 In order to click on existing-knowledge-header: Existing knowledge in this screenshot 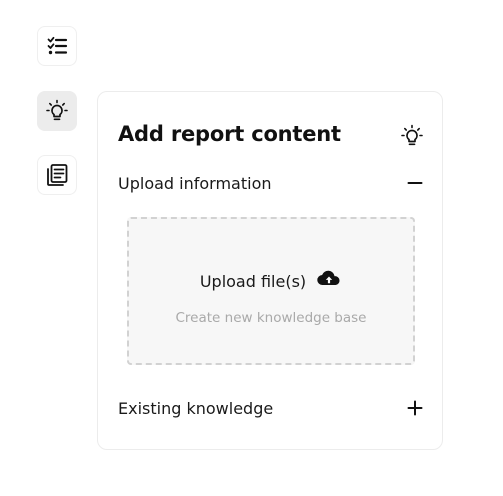, I will do `click(271, 408)`.